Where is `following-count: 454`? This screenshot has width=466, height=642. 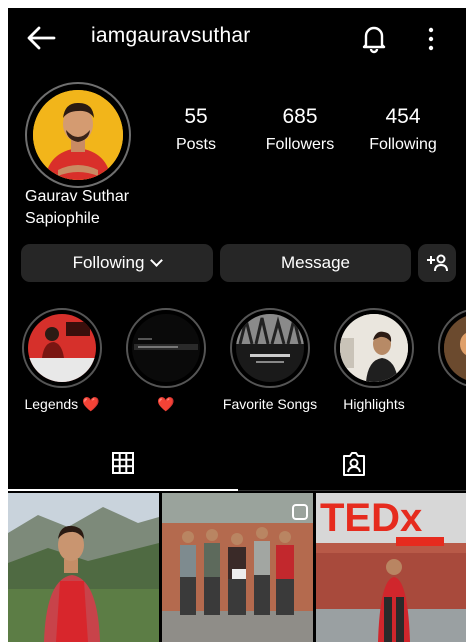
following-count: 454 is located at coordinates (403, 116).